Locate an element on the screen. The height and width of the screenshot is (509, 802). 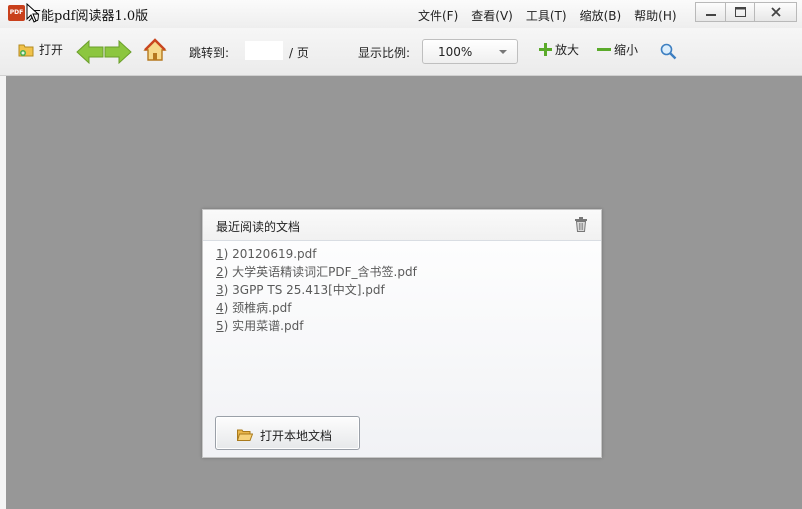
menu-tools: 工具(T) is located at coordinates (546, 15).